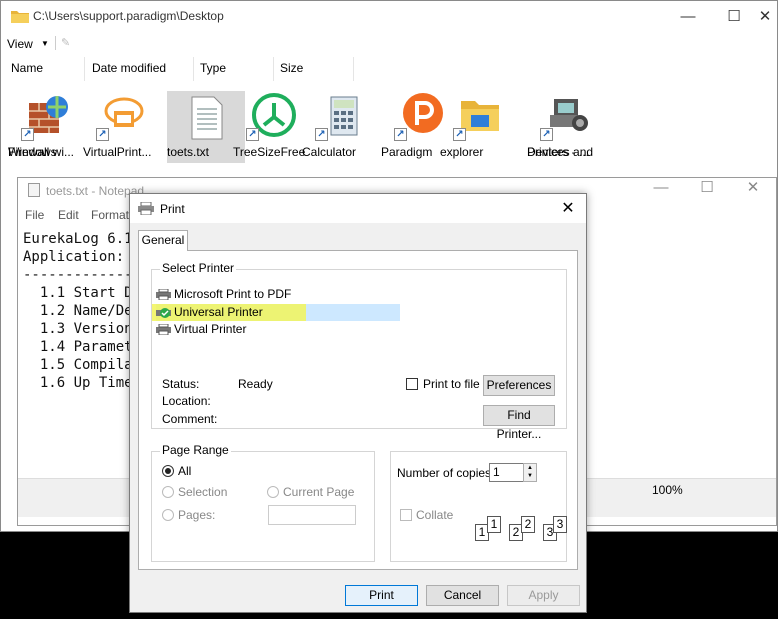  Describe the element at coordinates (68, 215) in the screenshot. I see `menu-edit: Edit` at that location.